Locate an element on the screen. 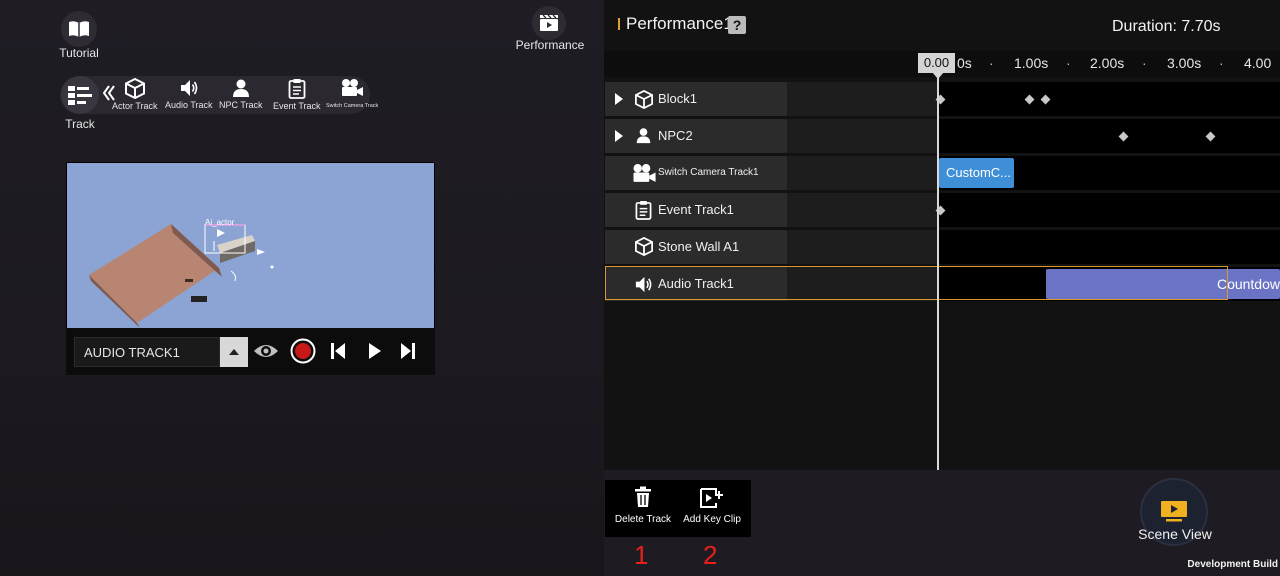 This screenshot has height=576, width=1280. caret-up-icon is located at coordinates (234, 352).